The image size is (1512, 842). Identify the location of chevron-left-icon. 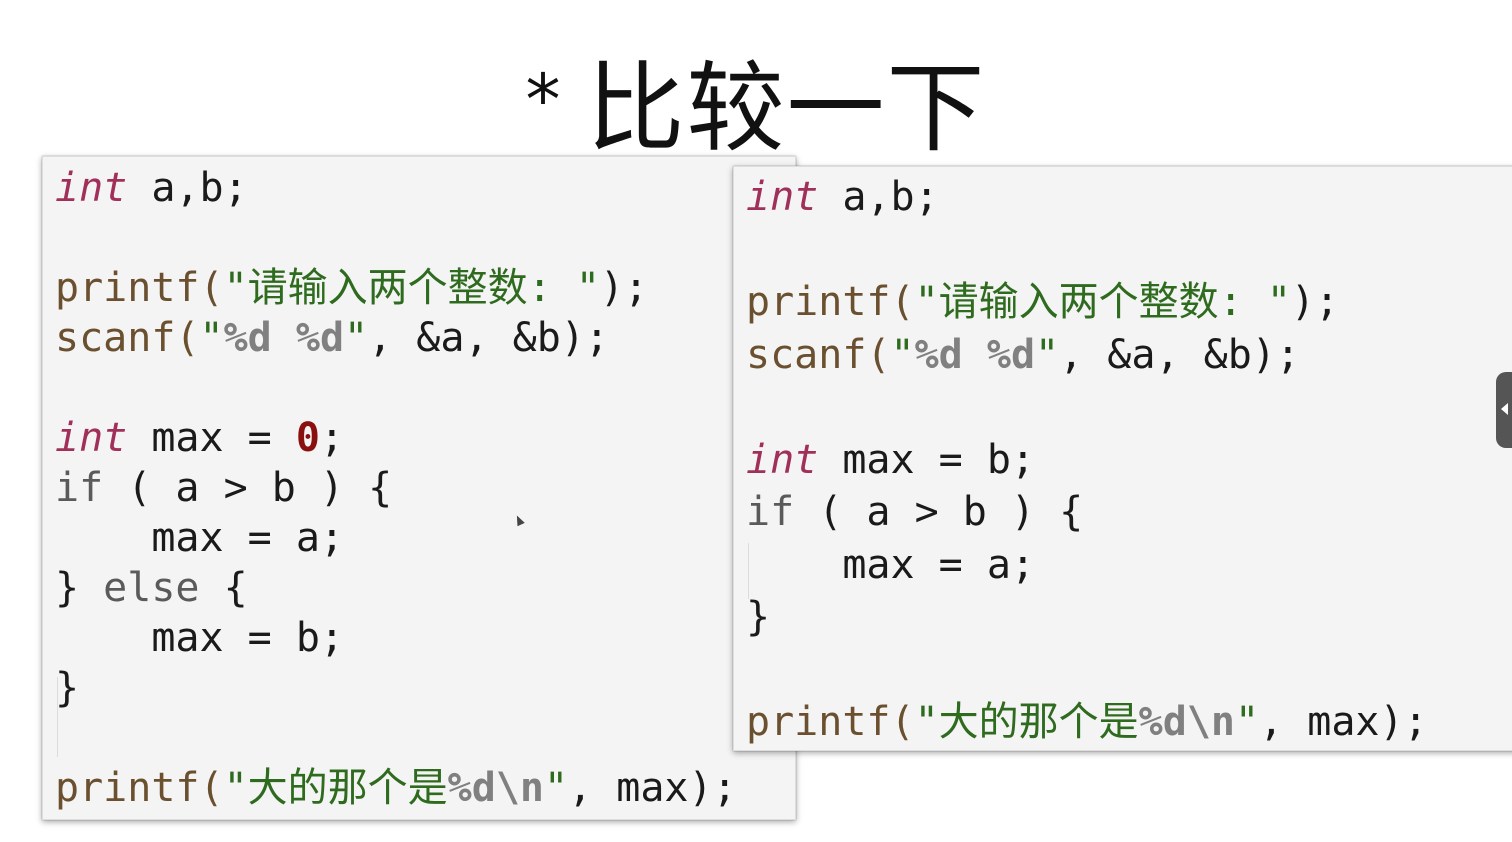
(1504, 409).